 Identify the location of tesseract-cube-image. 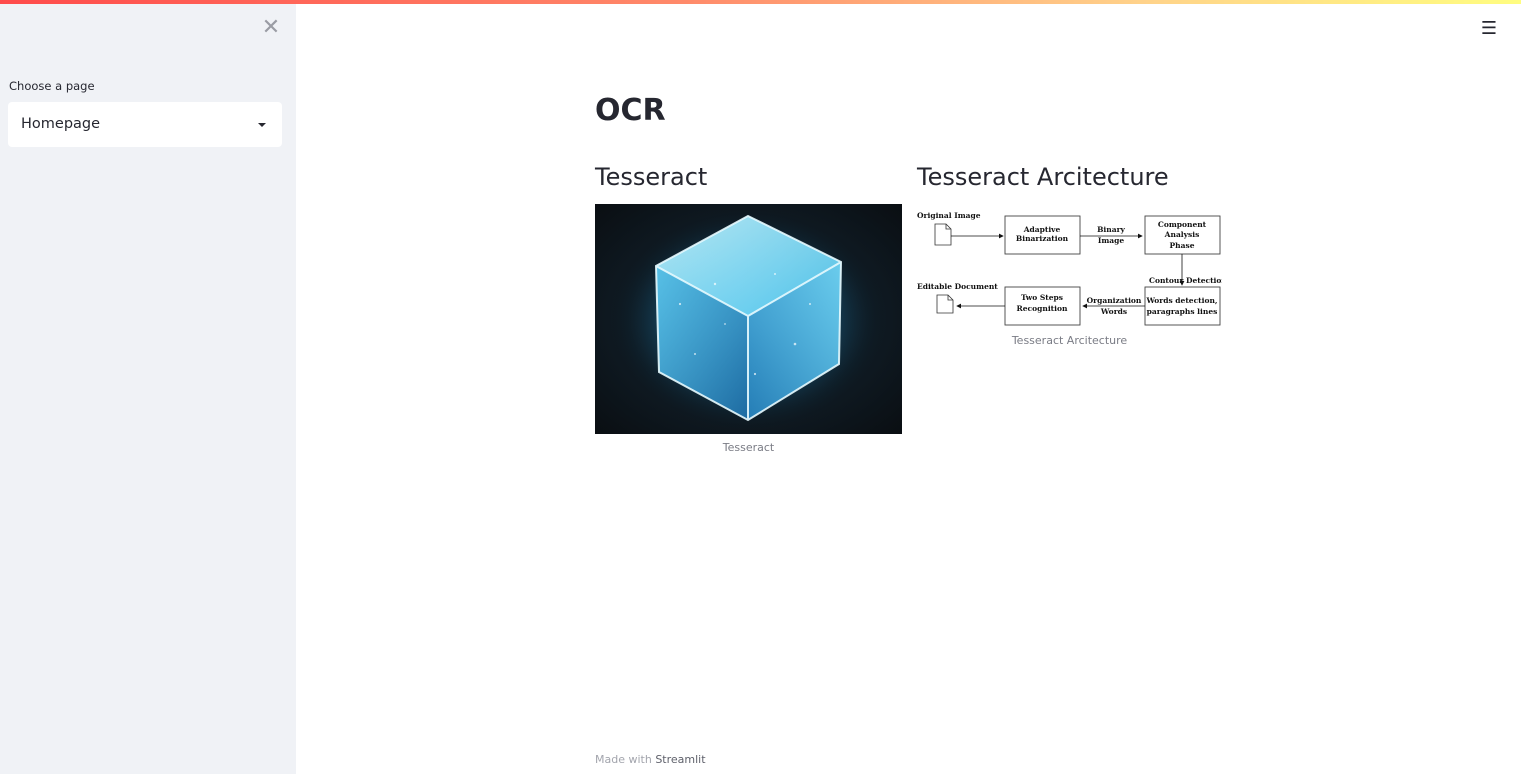
(748, 319).